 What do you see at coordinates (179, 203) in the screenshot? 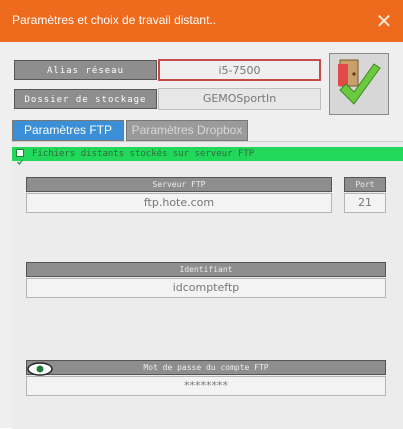
I see `server-field: ftp.hote.com` at bounding box center [179, 203].